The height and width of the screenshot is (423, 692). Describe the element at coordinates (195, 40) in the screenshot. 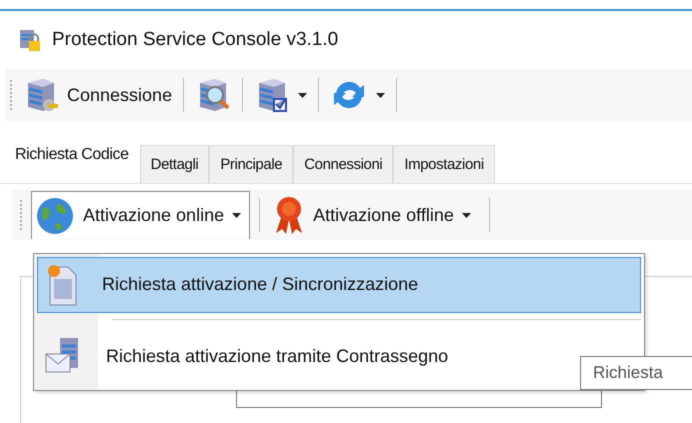

I see `window-title: Protection Service Console v3.1.0` at that location.